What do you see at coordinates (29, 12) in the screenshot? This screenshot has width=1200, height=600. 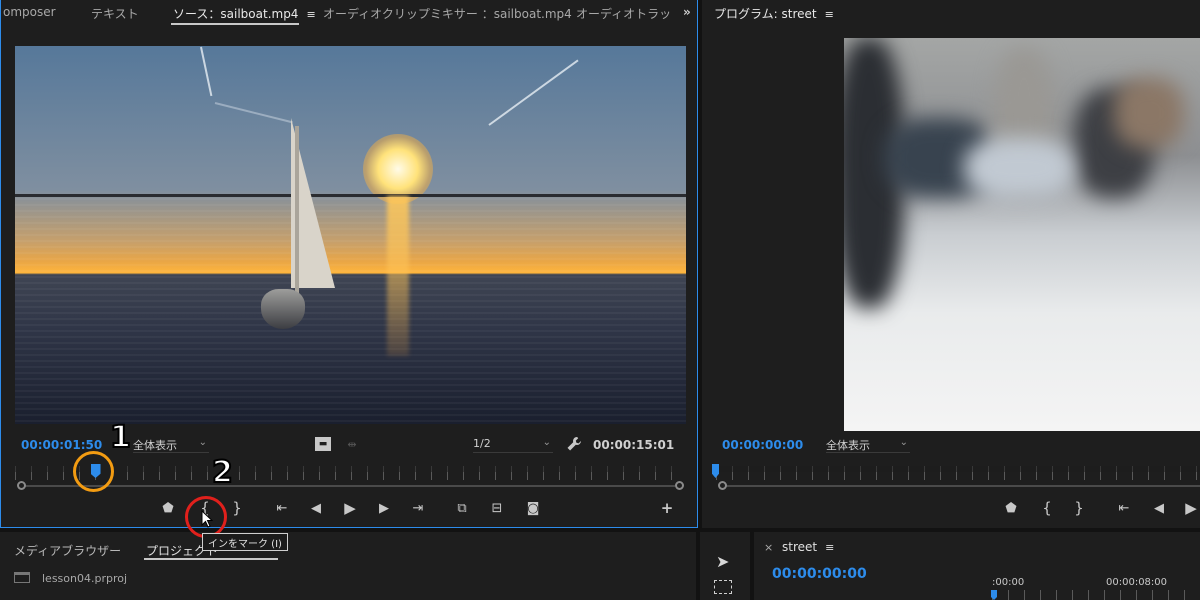 I see `tab-composer: omposer` at bounding box center [29, 12].